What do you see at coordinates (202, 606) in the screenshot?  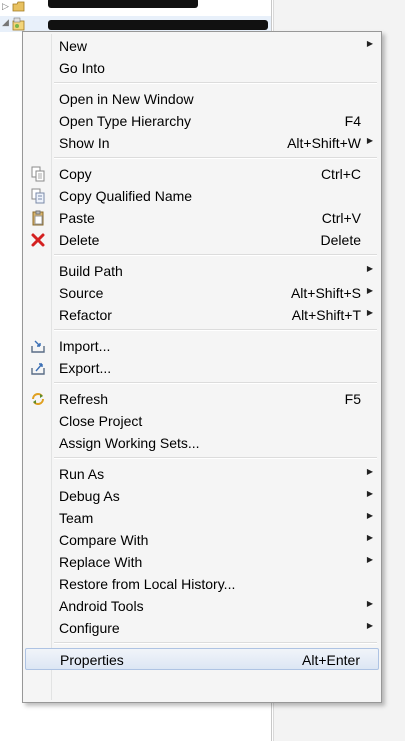 I see `menu-item-android-tools: Android Tools ▶` at bounding box center [202, 606].